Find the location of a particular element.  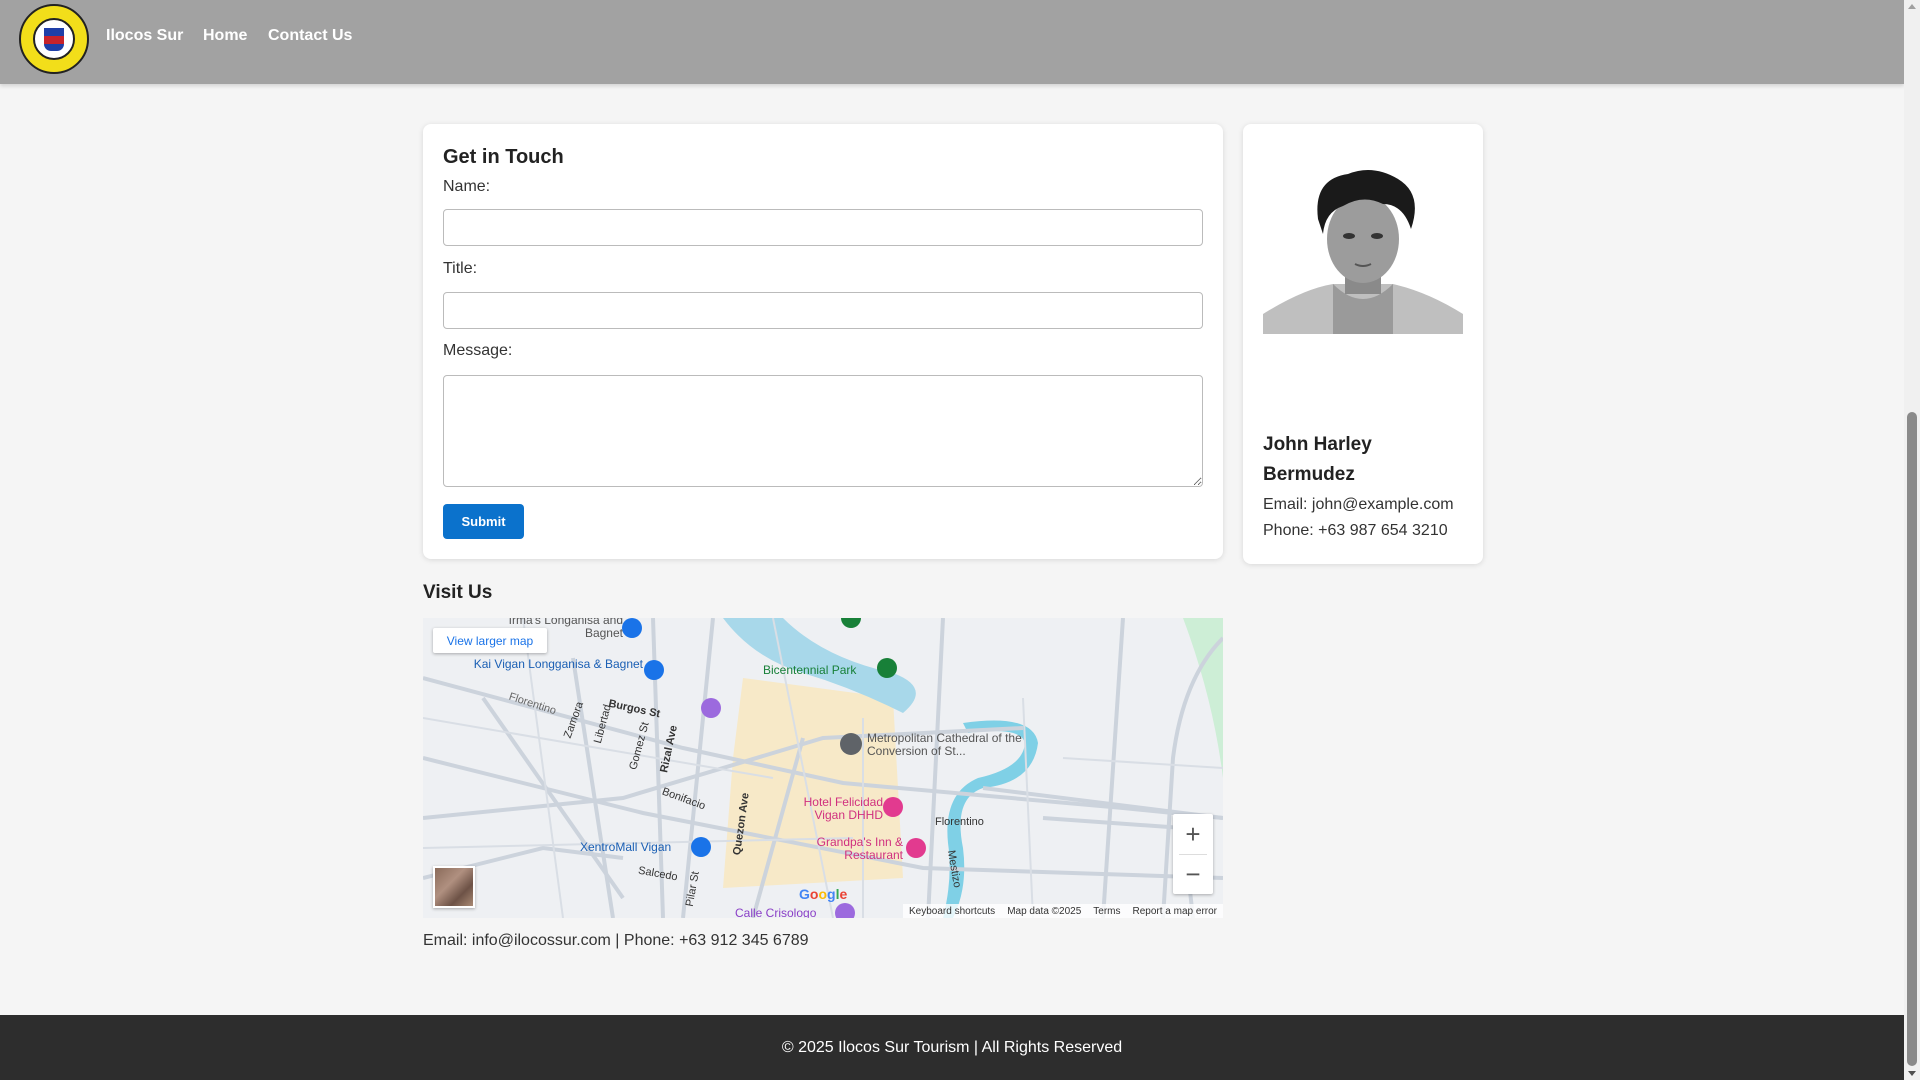

message-textarea is located at coordinates (823, 431).